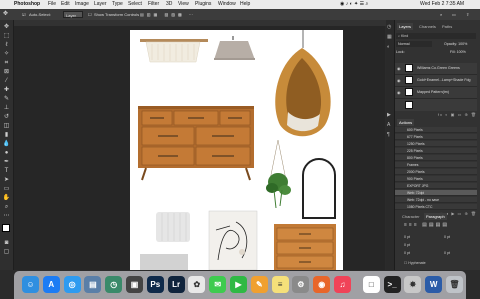 The height and width of the screenshot is (299, 480). Describe the element at coordinates (371, 284) in the screenshot. I see `dock-calendar-icon: □` at that location.